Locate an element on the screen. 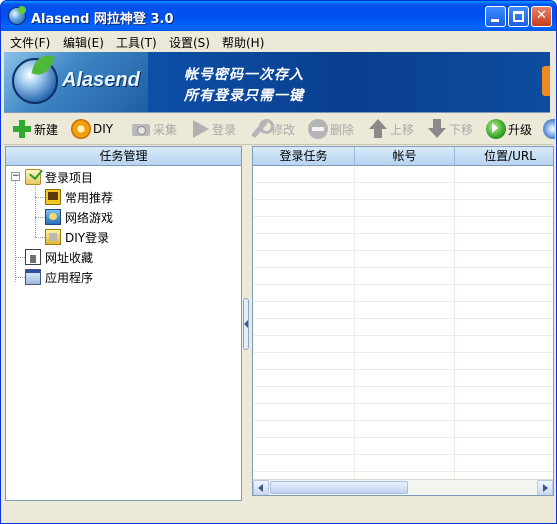 This screenshot has height=524, width=557. app-globe-icon is located at coordinates (17, 16).